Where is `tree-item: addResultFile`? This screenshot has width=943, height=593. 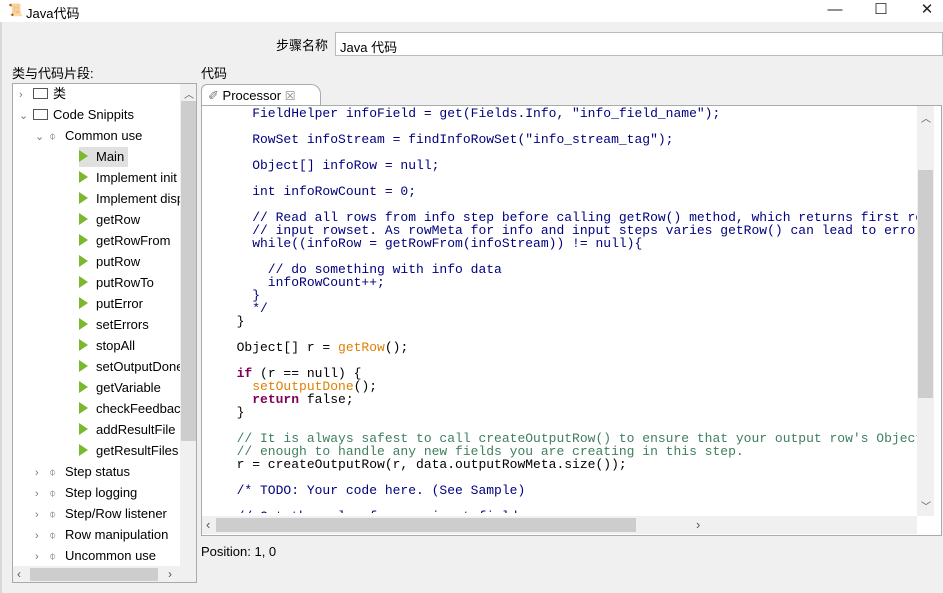 tree-item: addResultFile is located at coordinates (127, 430).